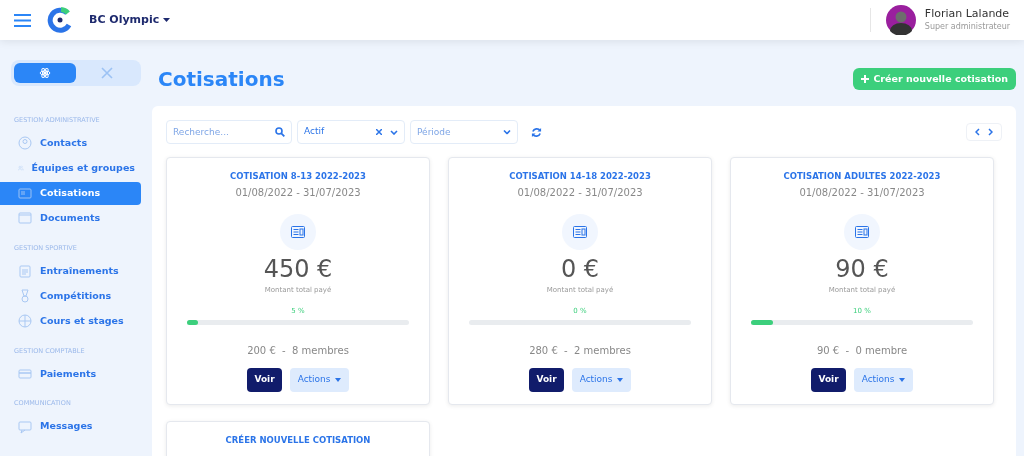 Image resolution: width=1024 pixels, height=456 pixels. I want to click on page-title: Cotisations, so click(221, 79).